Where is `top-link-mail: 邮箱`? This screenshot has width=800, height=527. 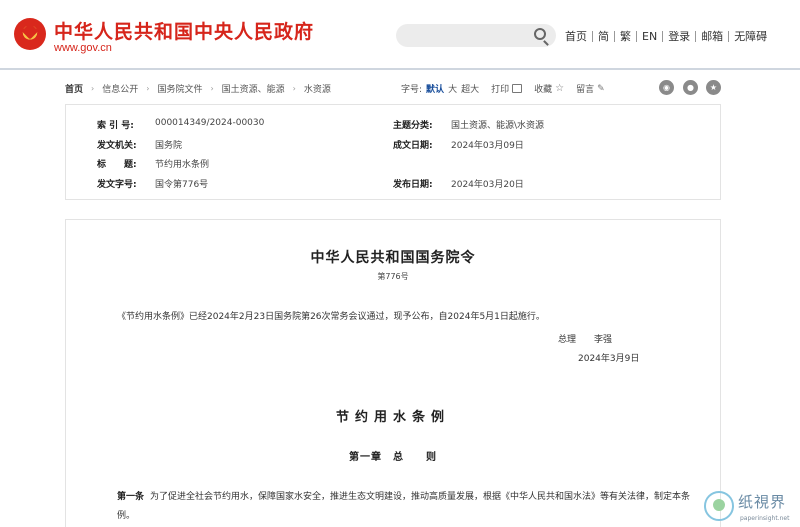
top-link-mail: 邮箱 is located at coordinates (712, 36).